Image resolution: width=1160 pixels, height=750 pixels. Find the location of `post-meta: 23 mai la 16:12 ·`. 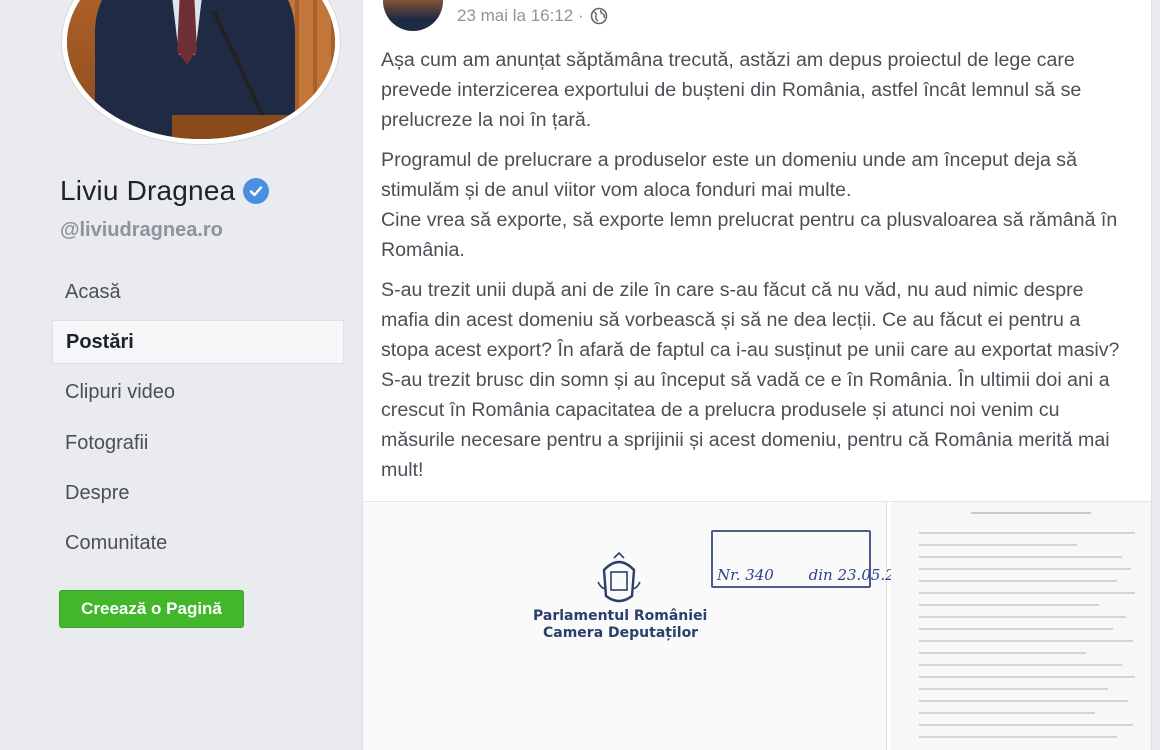

post-meta: 23 mai la 16:12 · is located at coordinates (532, 13).